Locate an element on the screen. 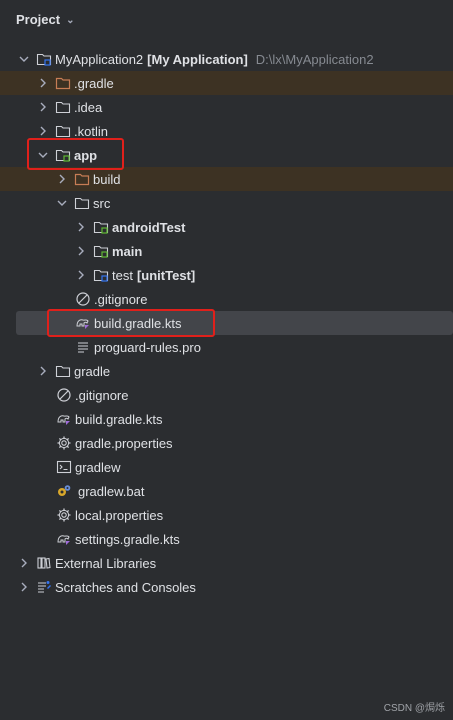 This screenshot has width=453, height=720. folder-label: build is located at coordinates (107, 179).